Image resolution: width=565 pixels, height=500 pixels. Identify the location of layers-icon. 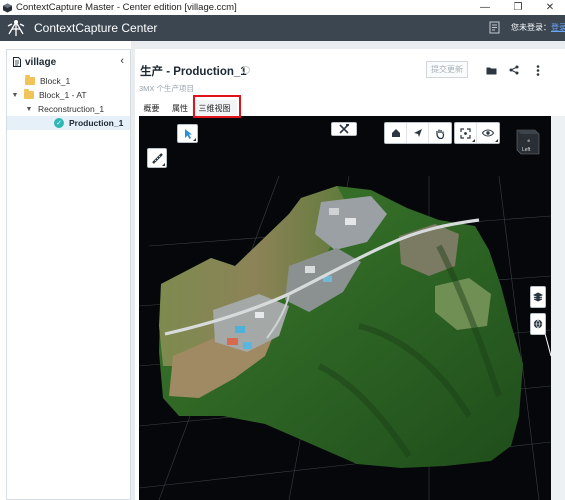
(538, 297).